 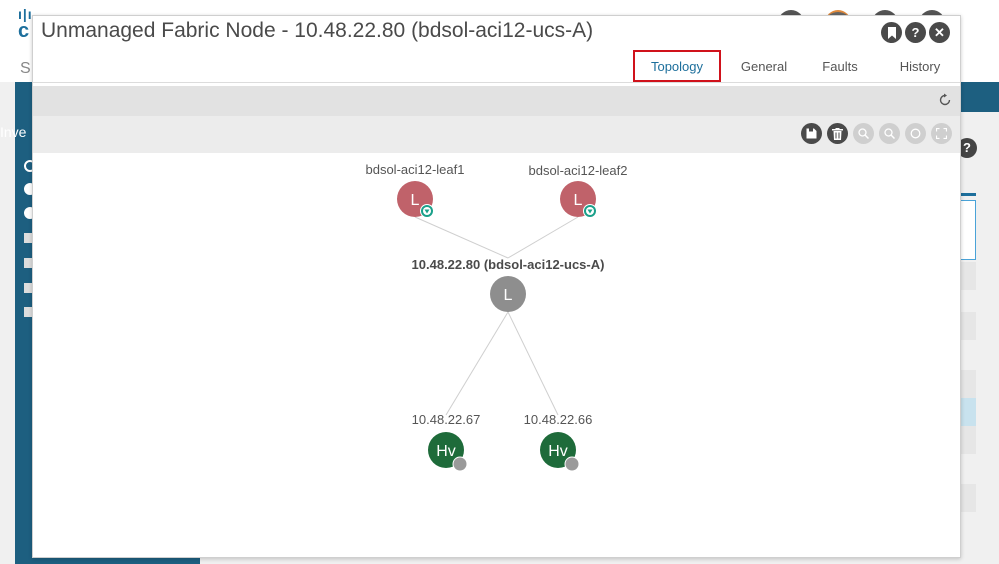 I want to click on close-icon: ✕, so click(x=939, y=32).